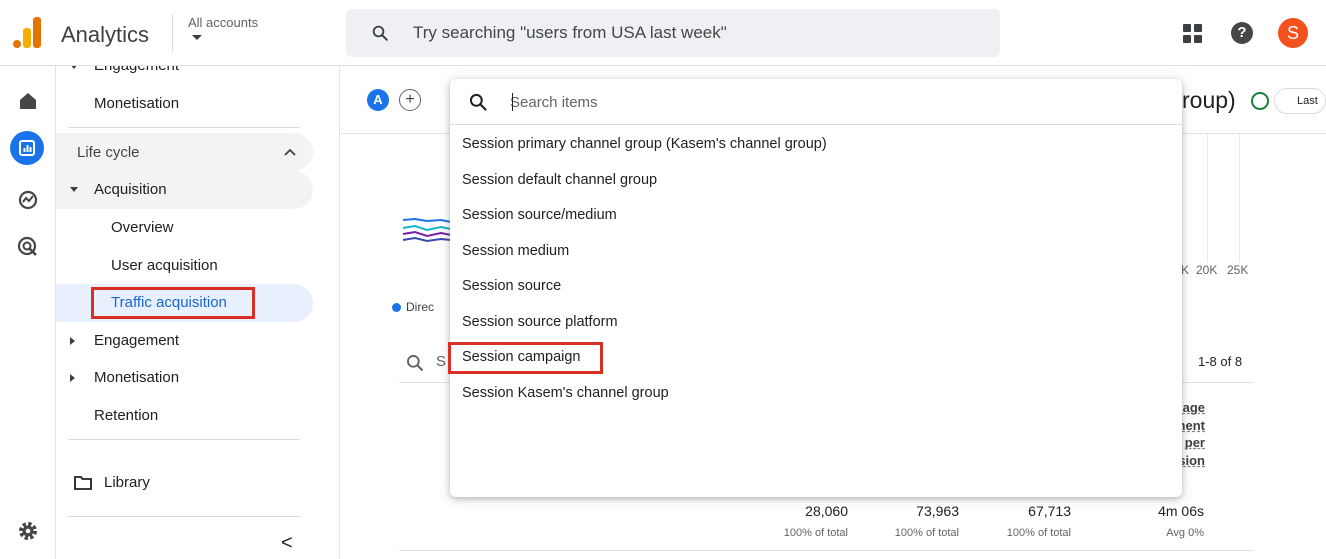 The image size is (1326, 559). What do you see at coordinates (1307, 101) in the screenshot?
I see `date-range-label: Last` at bounding box center [1307, 101].